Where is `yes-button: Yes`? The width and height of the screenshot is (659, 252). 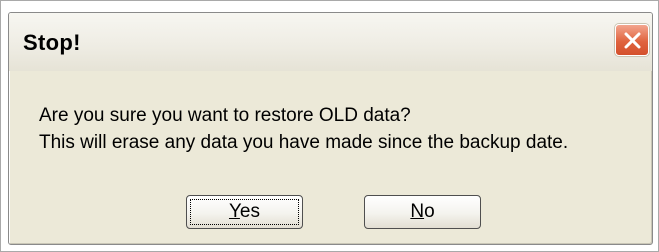
yes-button: Yes is located at coordinates (244, 212).